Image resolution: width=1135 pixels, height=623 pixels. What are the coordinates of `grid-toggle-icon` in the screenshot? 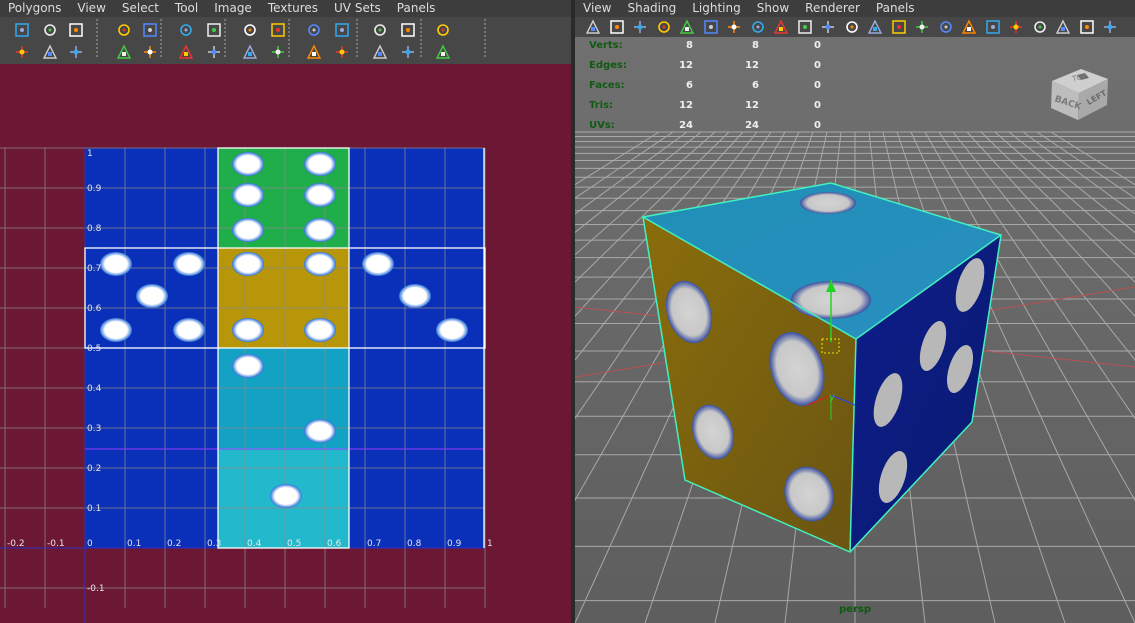 It's located at (711, 26).